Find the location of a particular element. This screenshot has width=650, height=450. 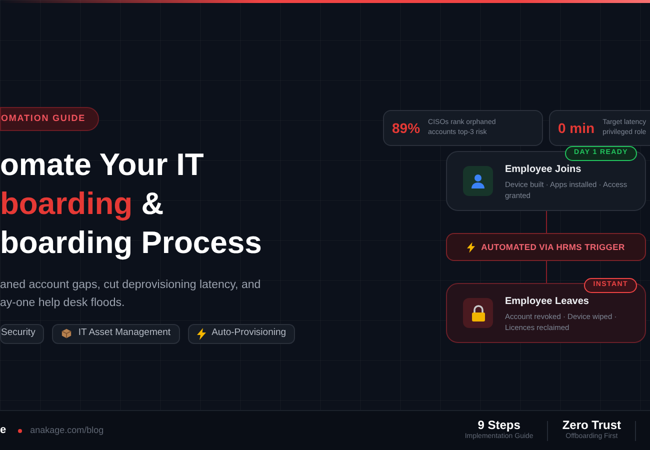

logo: e is located at coordinates (3, 430).